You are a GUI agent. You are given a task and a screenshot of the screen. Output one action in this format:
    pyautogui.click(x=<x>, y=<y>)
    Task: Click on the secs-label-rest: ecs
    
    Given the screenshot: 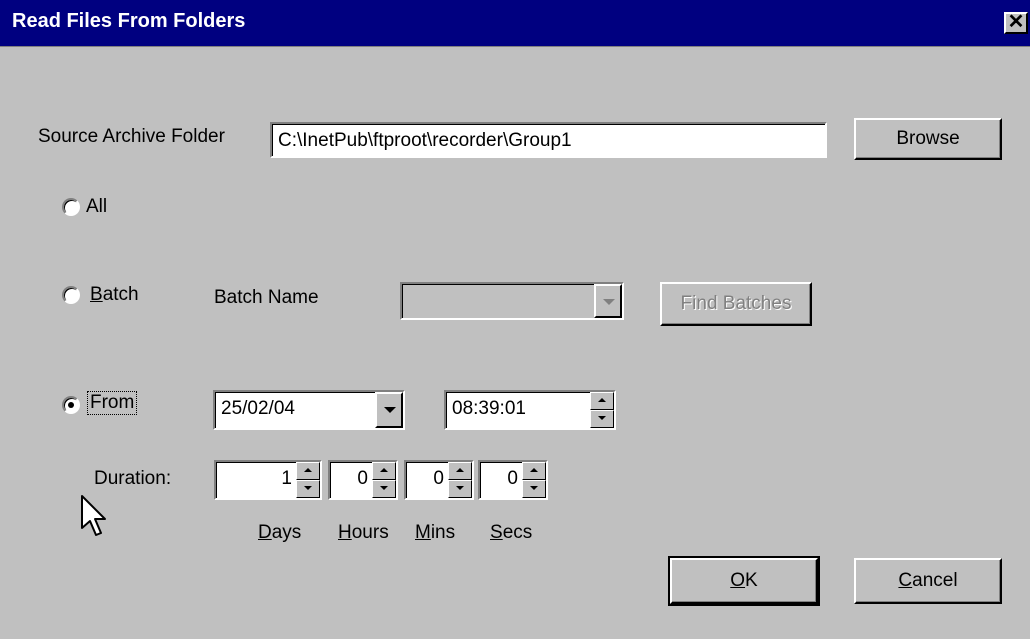 What is the action you would take?
    pyautogui.click(x=517, y=532)
    